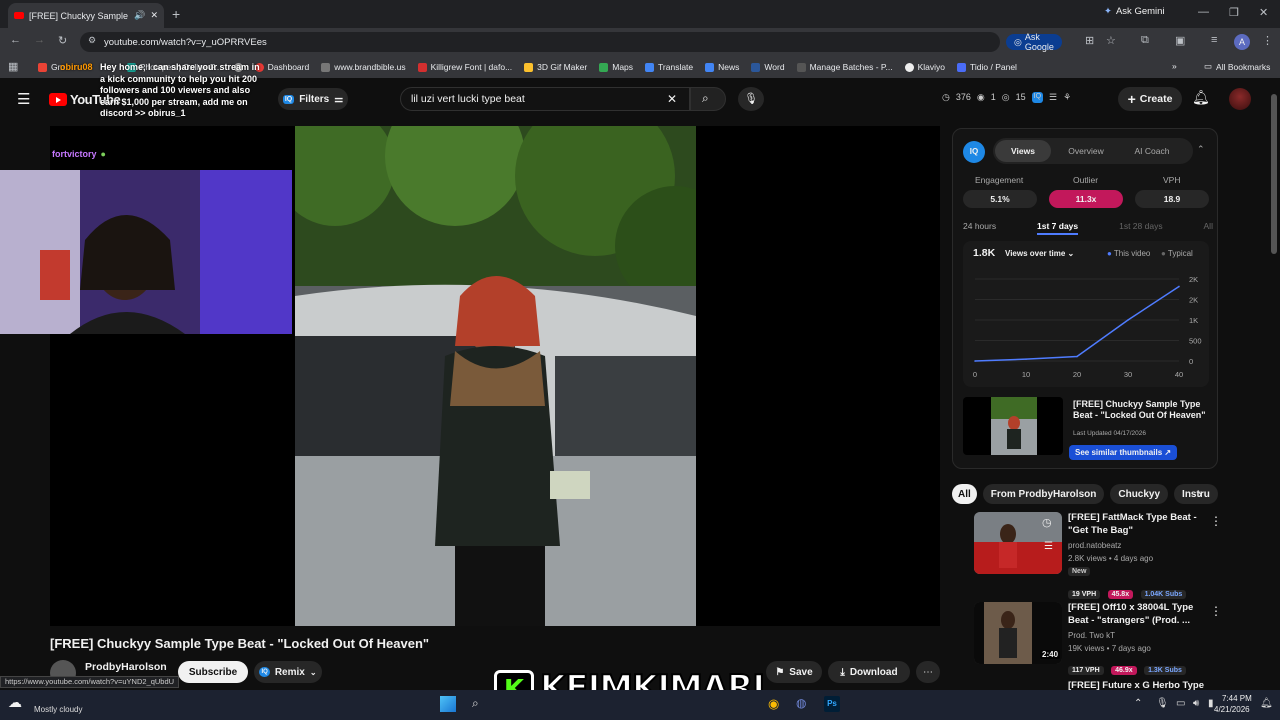 The image size is (1280, 720). Describe the element at coordinates (1053, 97) in the screenshot. I see `list-icon: ☰` at that location.